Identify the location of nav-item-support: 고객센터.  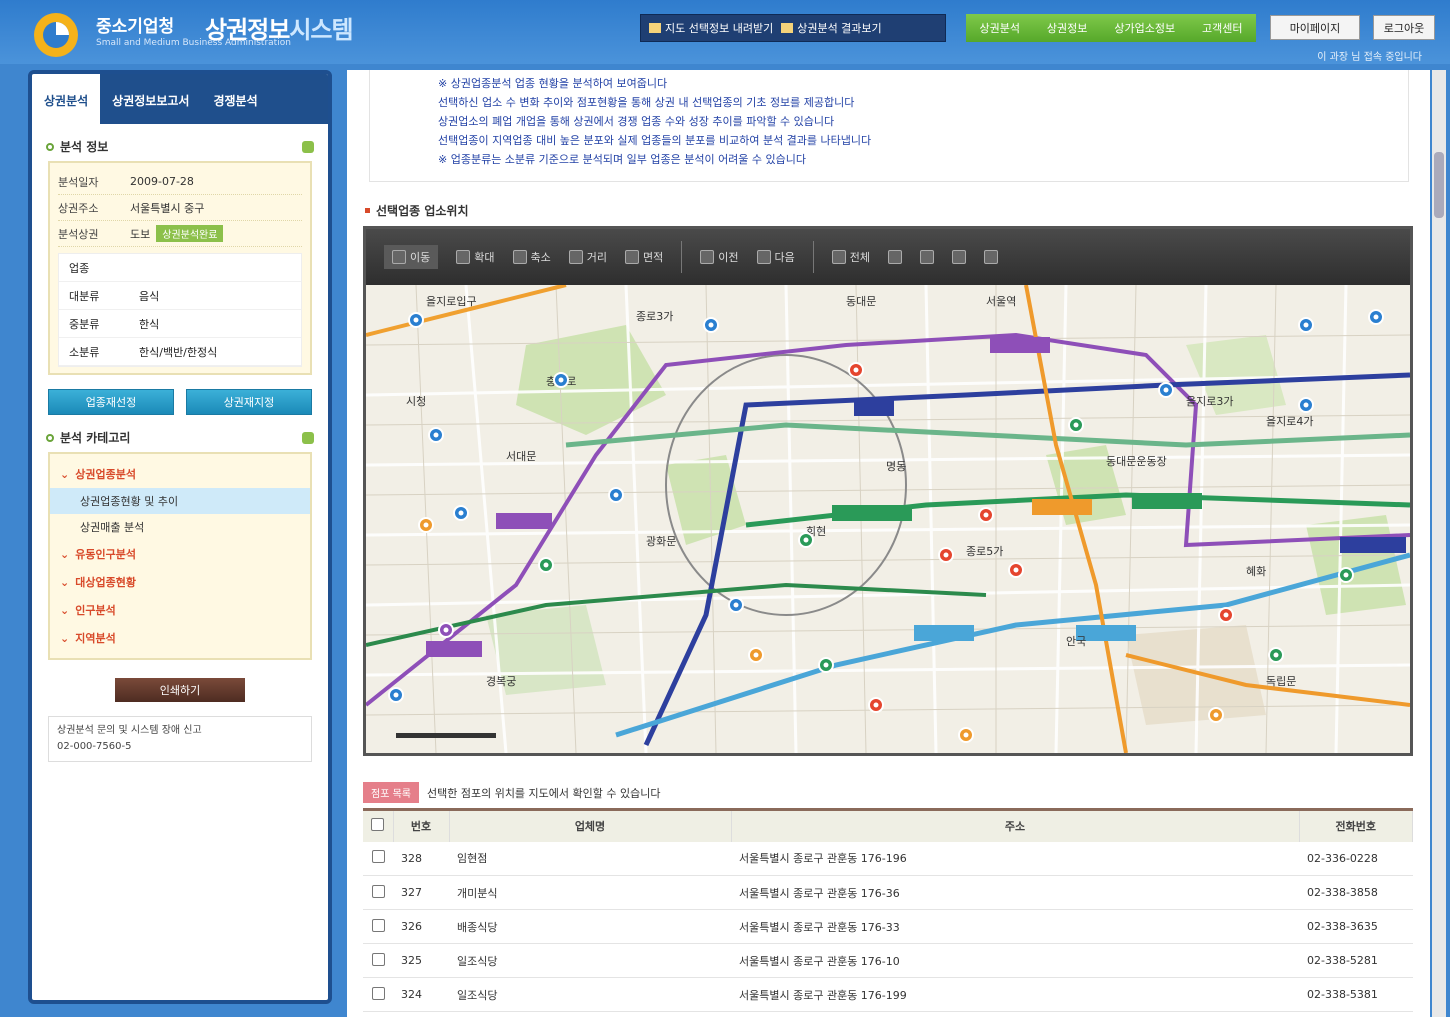
(1222, 28).